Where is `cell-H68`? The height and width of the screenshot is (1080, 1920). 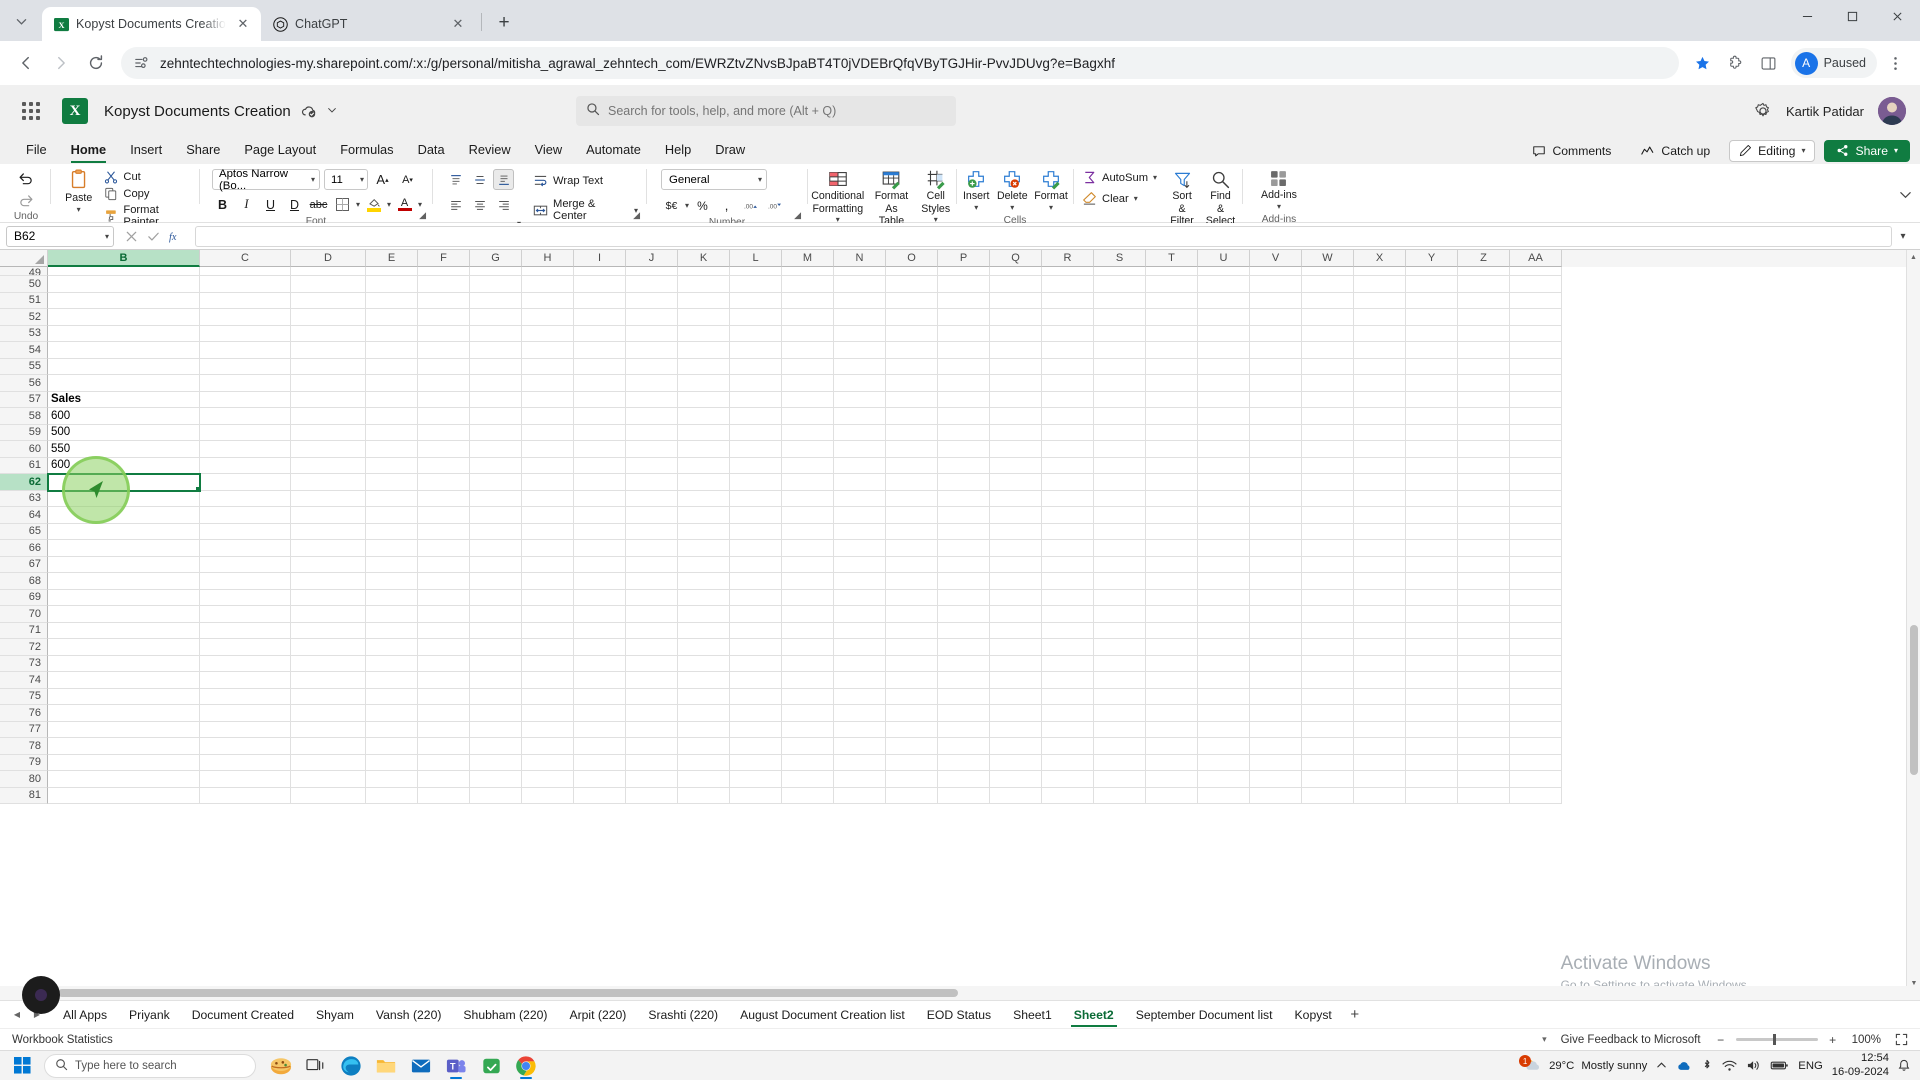 cell-H68 is located at coordinates (548, 581).